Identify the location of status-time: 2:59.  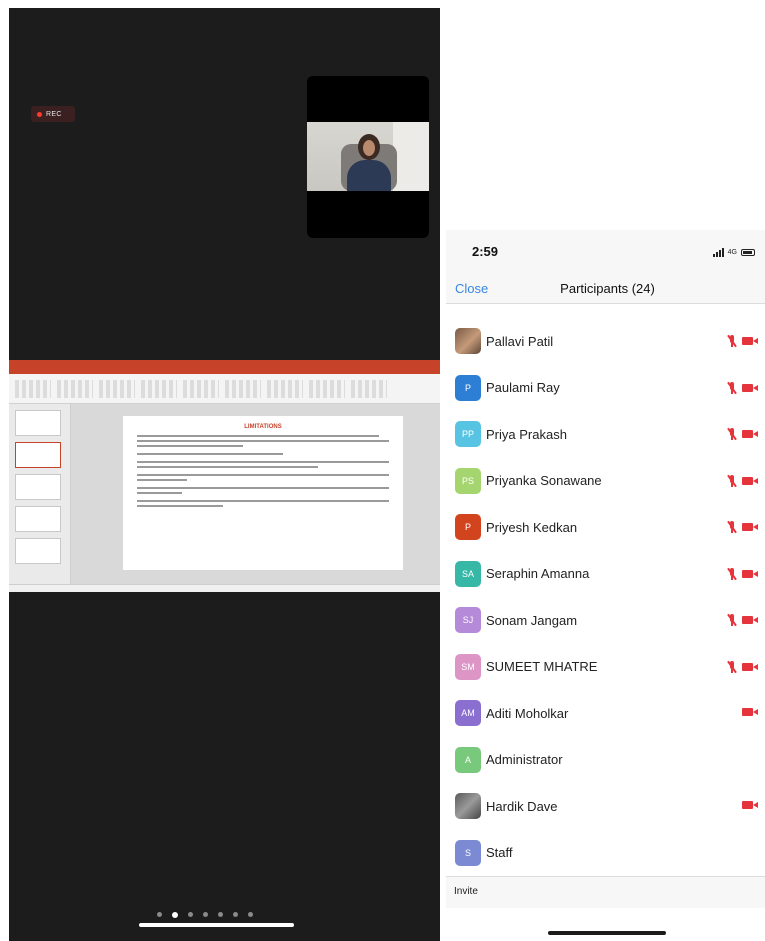
(485, 251).